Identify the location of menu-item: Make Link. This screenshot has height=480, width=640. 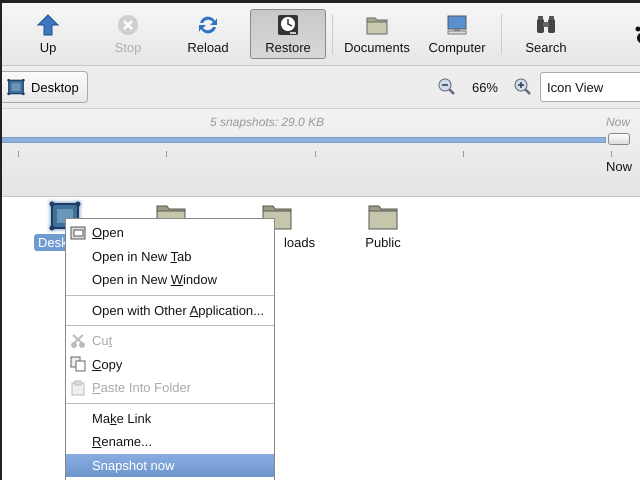
(170, 418).